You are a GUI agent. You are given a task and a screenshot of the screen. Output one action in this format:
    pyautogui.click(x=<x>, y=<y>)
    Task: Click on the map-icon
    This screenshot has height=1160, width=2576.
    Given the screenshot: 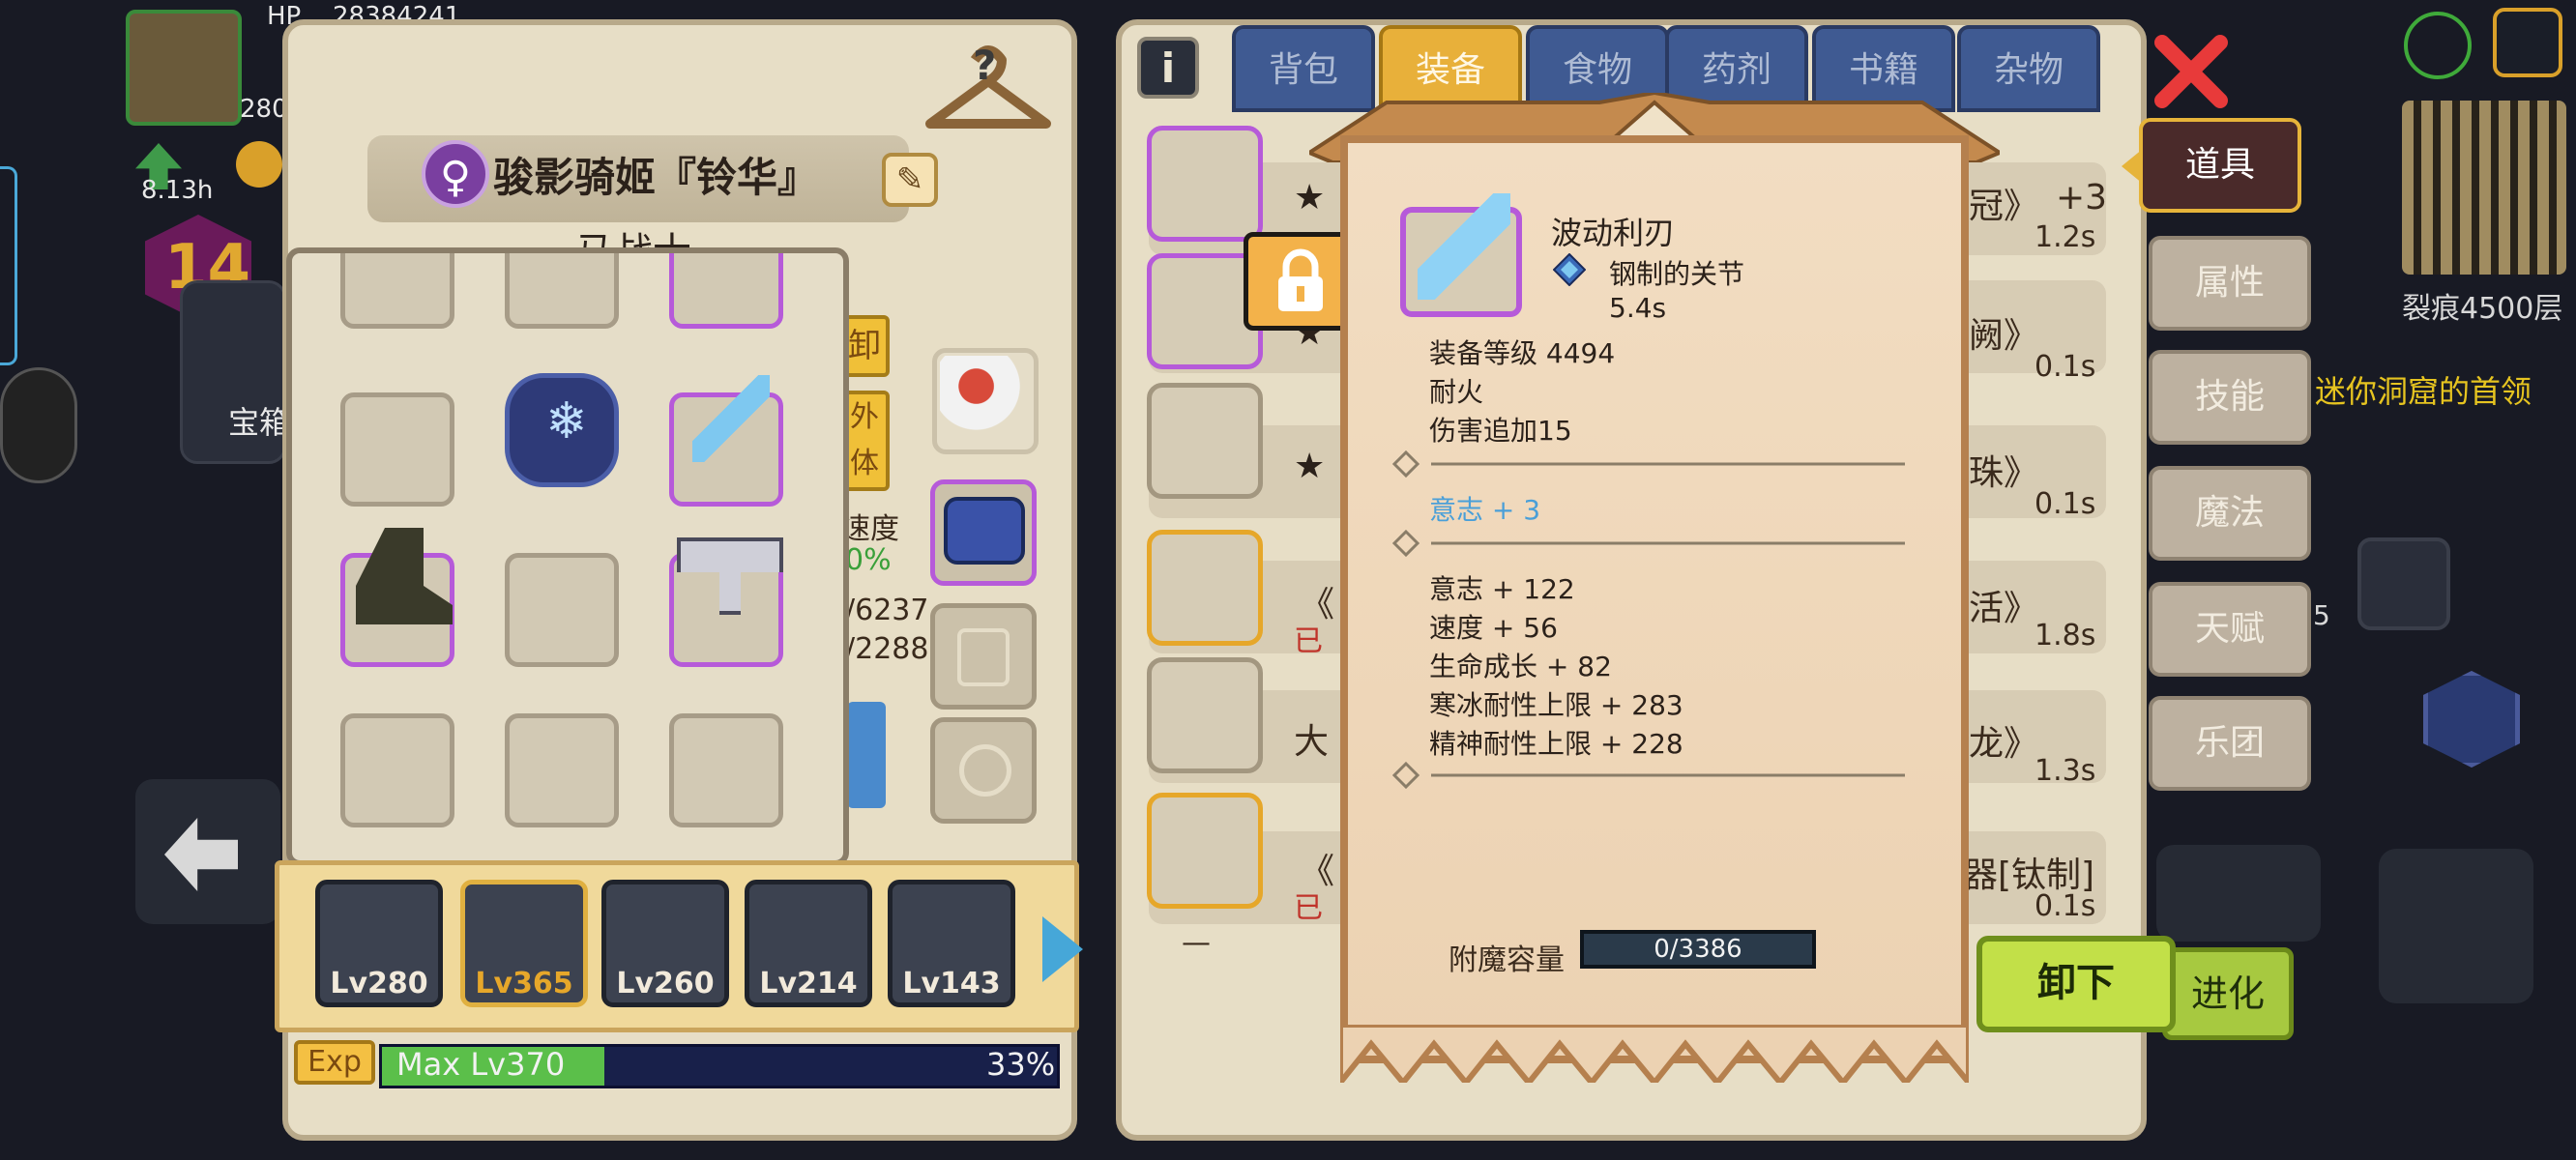 What is the action you would take?
    pyautogui.click(x=2438, y=45)
    